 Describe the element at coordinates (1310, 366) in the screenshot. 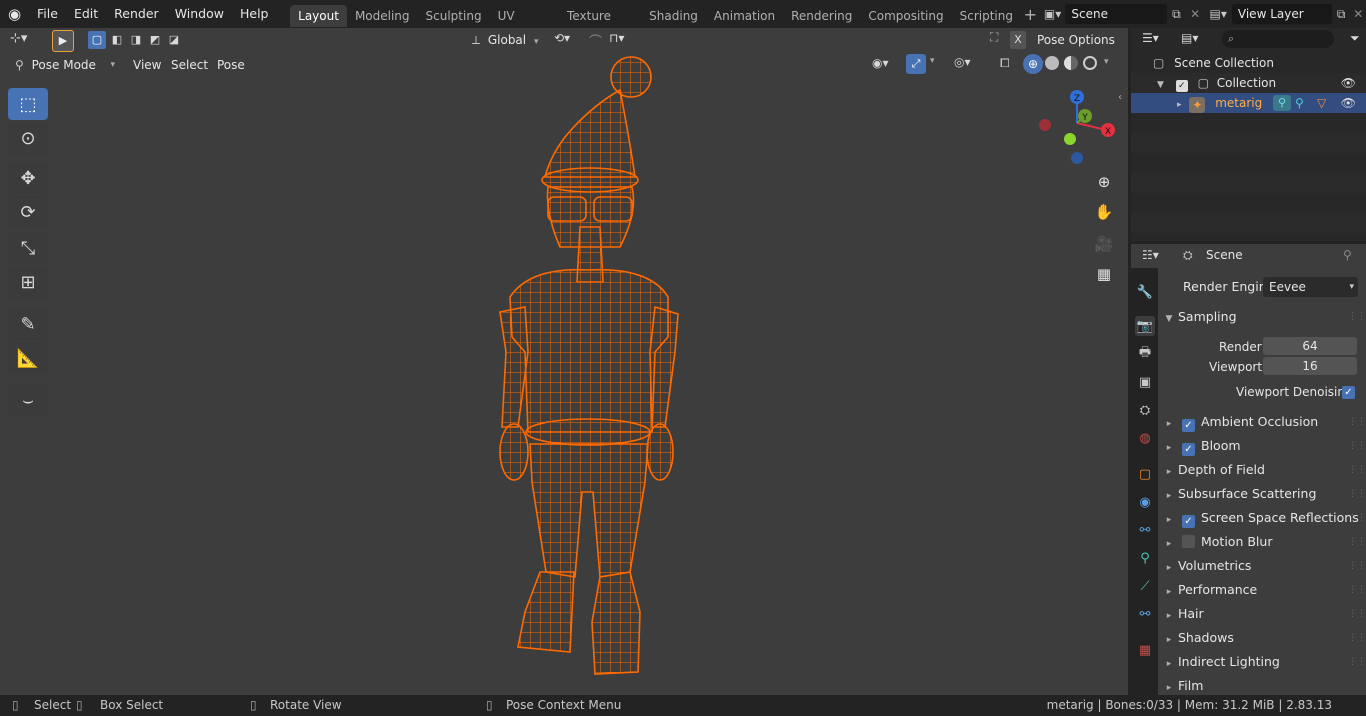

I see `viewport-samples-field: 16` at that location.